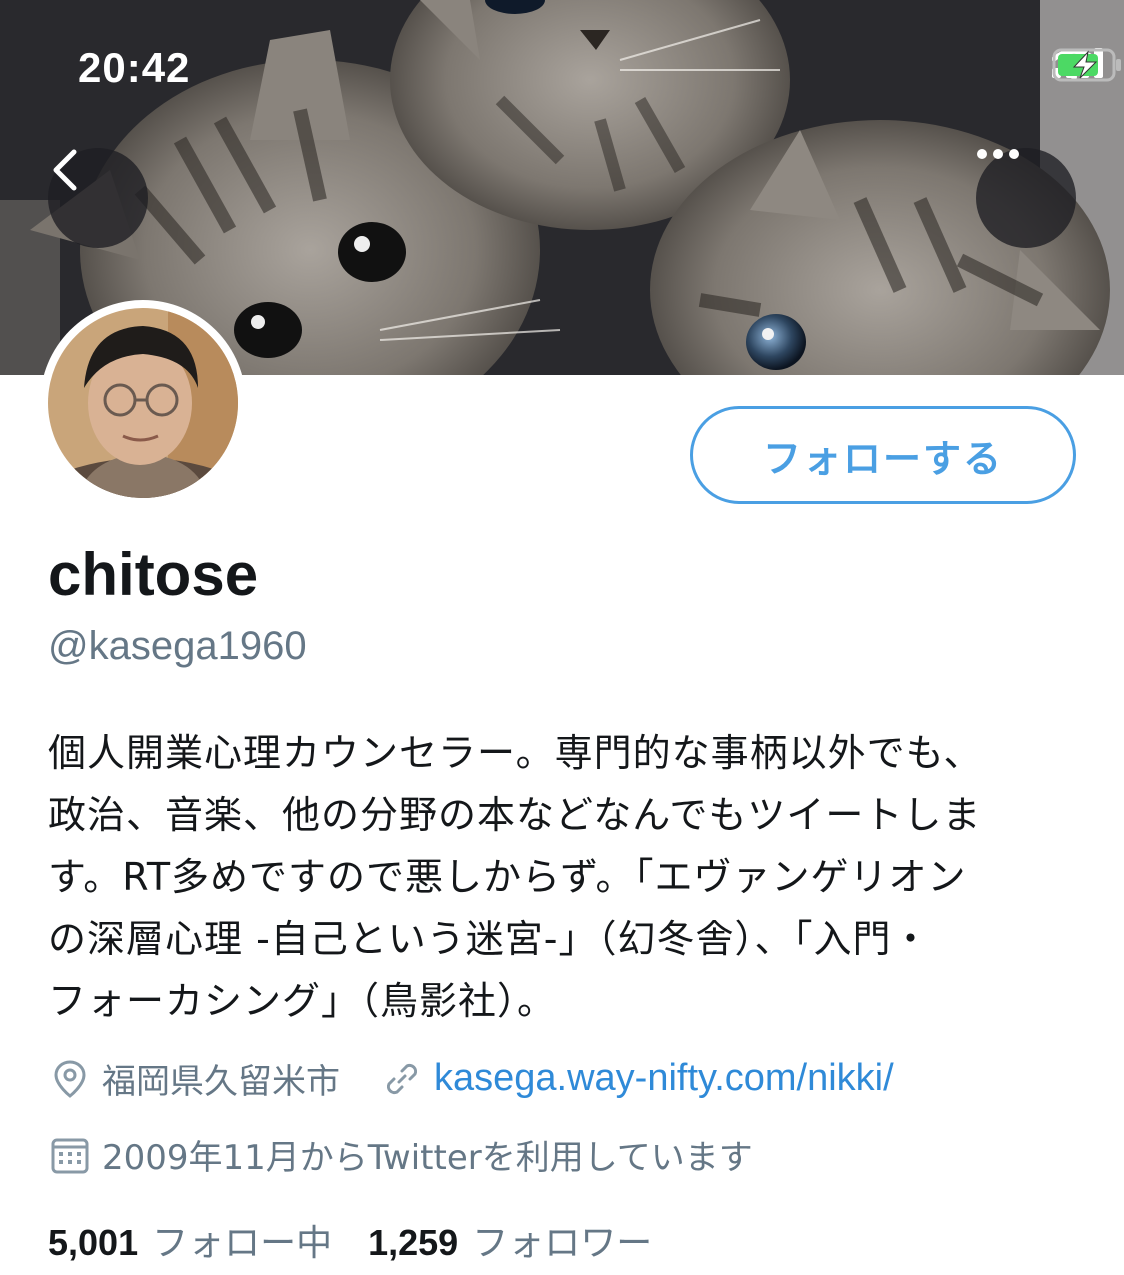  I want to click on following-count: 5,001, so click(93, 1243).